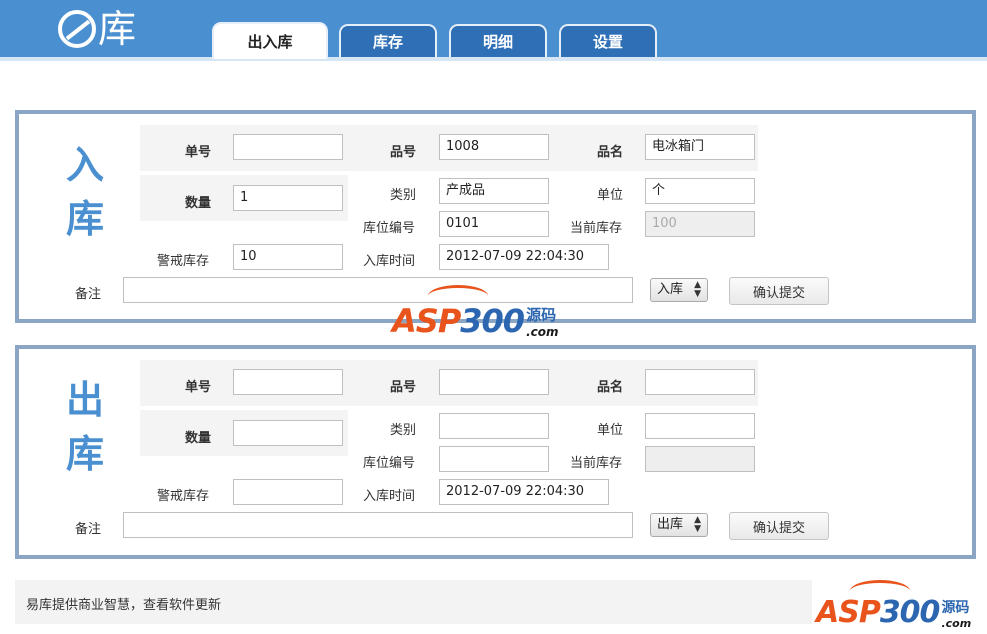 This screenshot has width=987, height=634. I want to click on unit-input: 个, so click(700, 191).